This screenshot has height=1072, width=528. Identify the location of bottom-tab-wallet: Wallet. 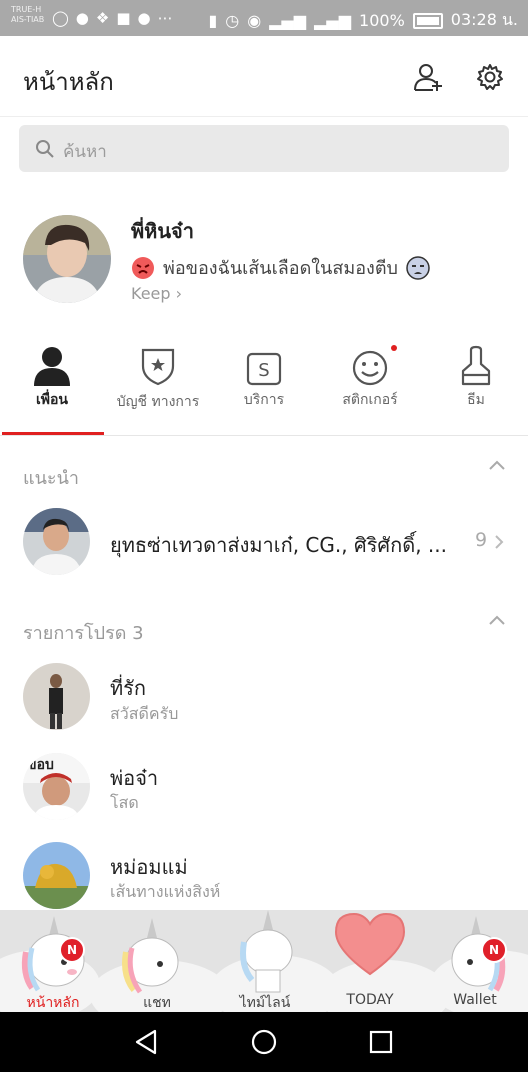
(475, 1000).